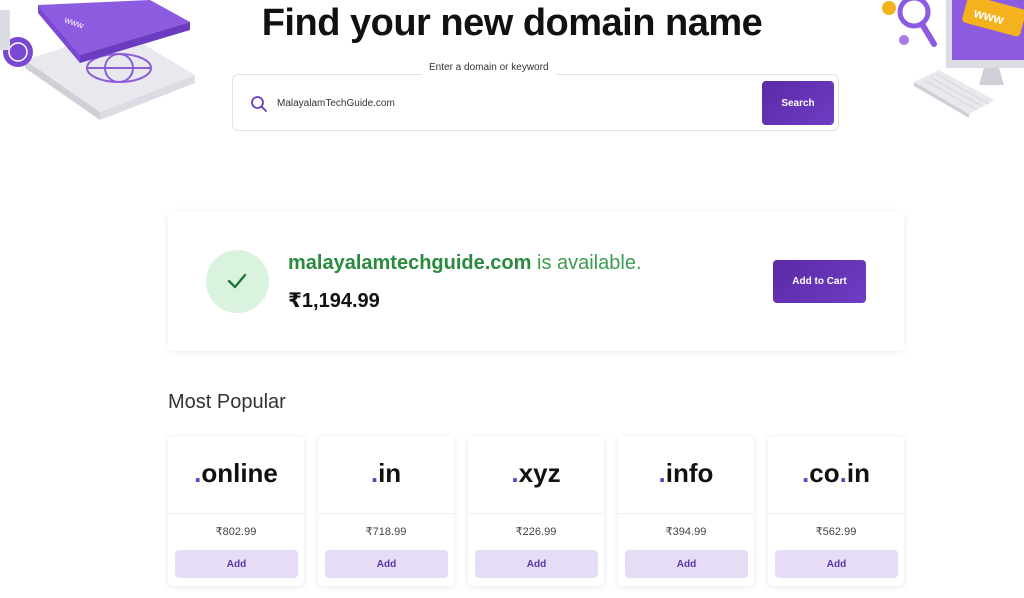 The height and width of the screenshot is (598, 1024). What do you see at coordinates (512, 103) in the screenshot?
I see `domain-search-input` at bounding box center [512, 103].